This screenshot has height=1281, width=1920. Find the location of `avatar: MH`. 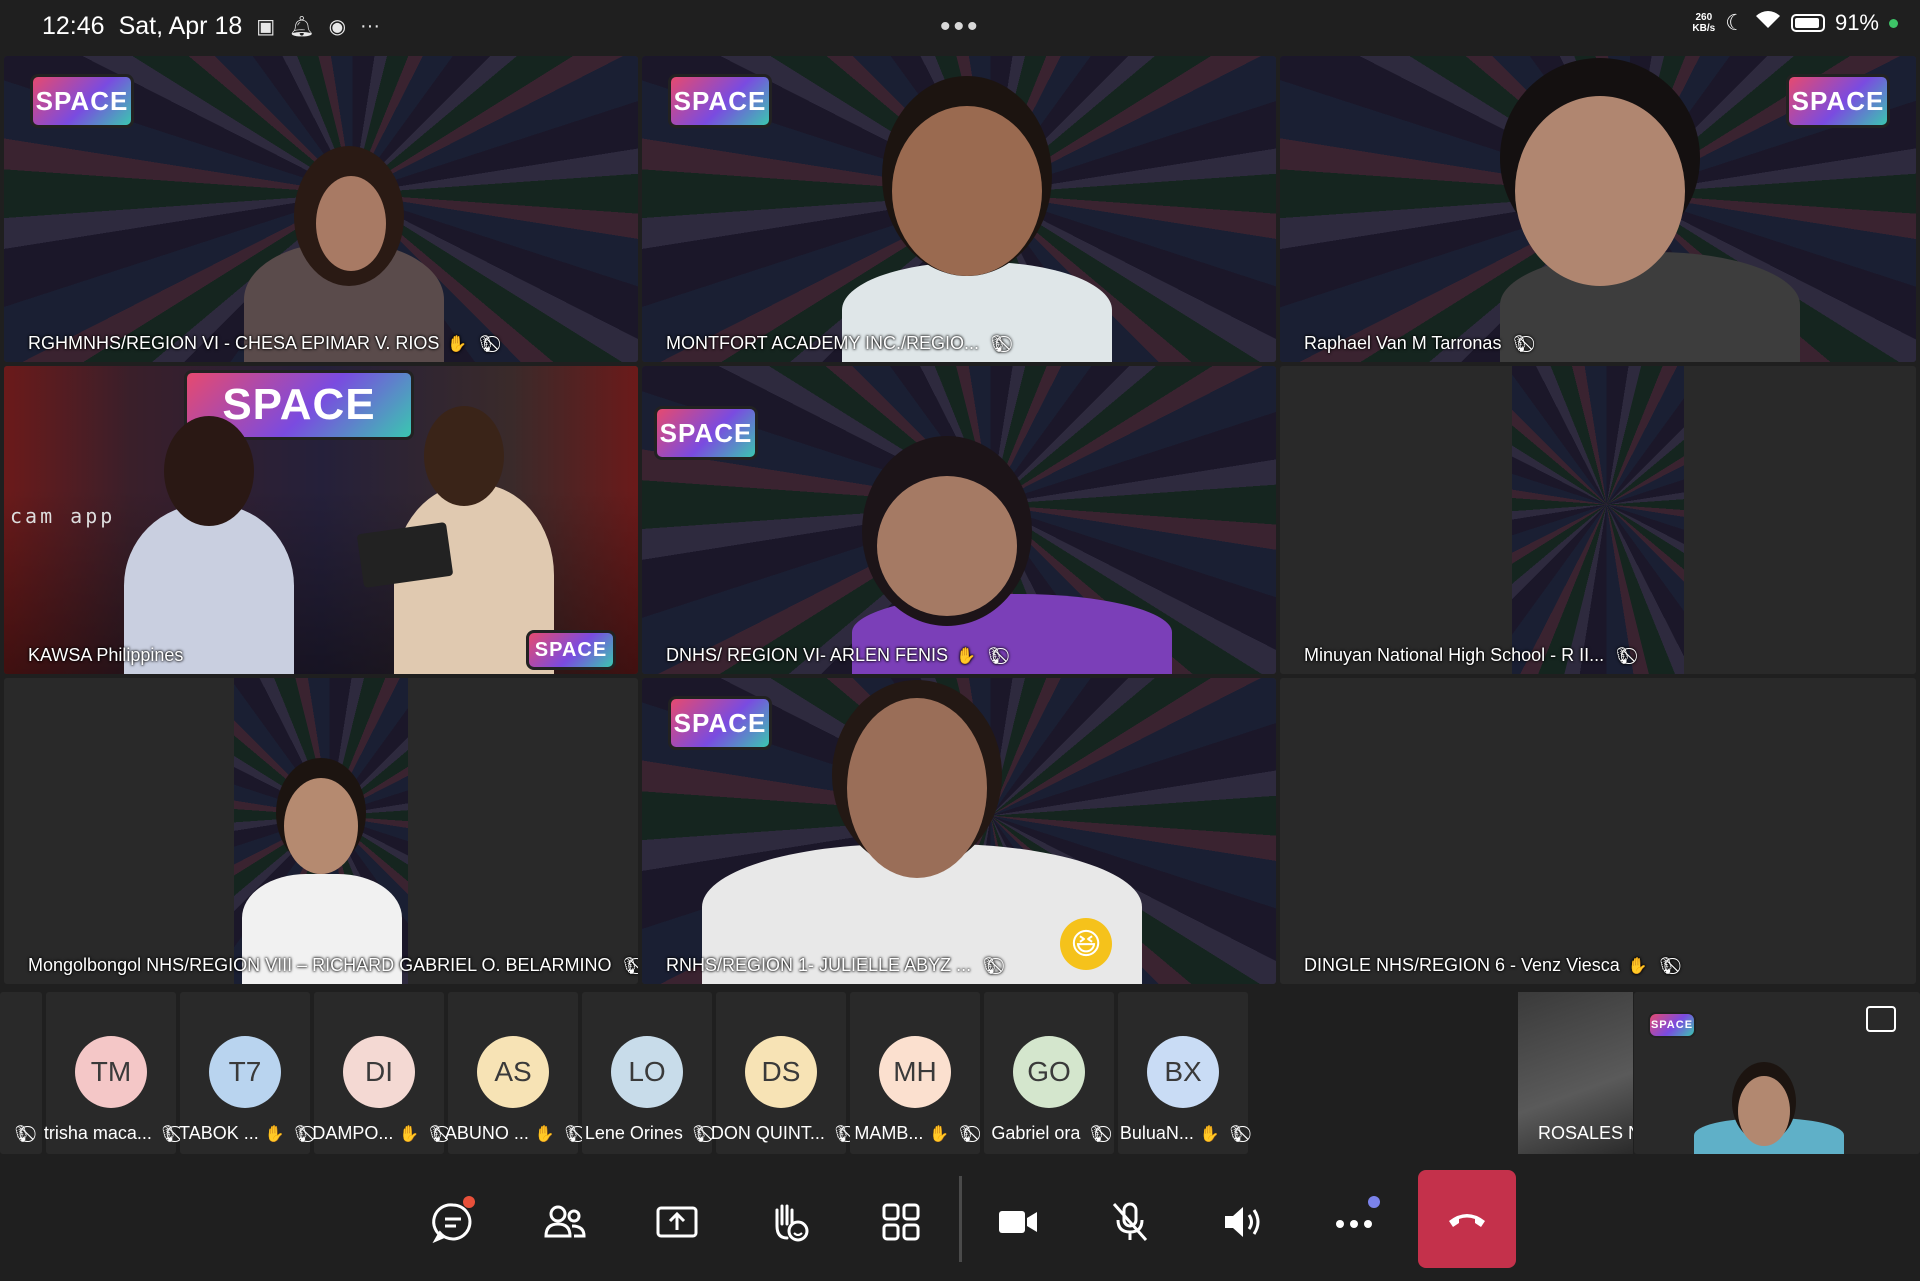

avatar: MH is located at coordinates (915, 1072).